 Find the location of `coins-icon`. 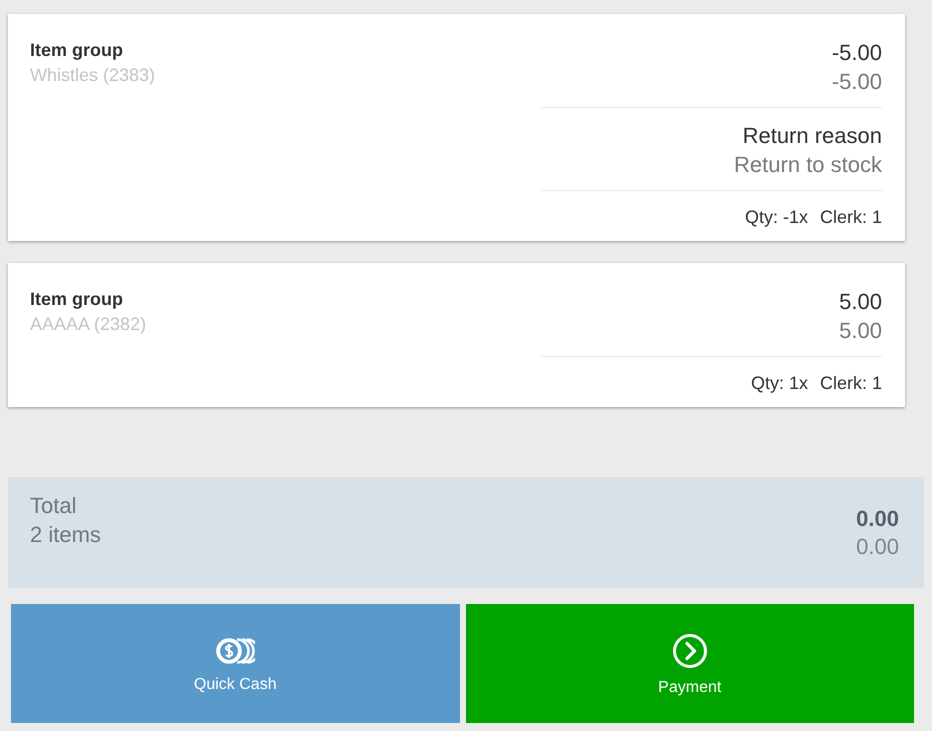

coins-icon is located at coordinates (235, 651).